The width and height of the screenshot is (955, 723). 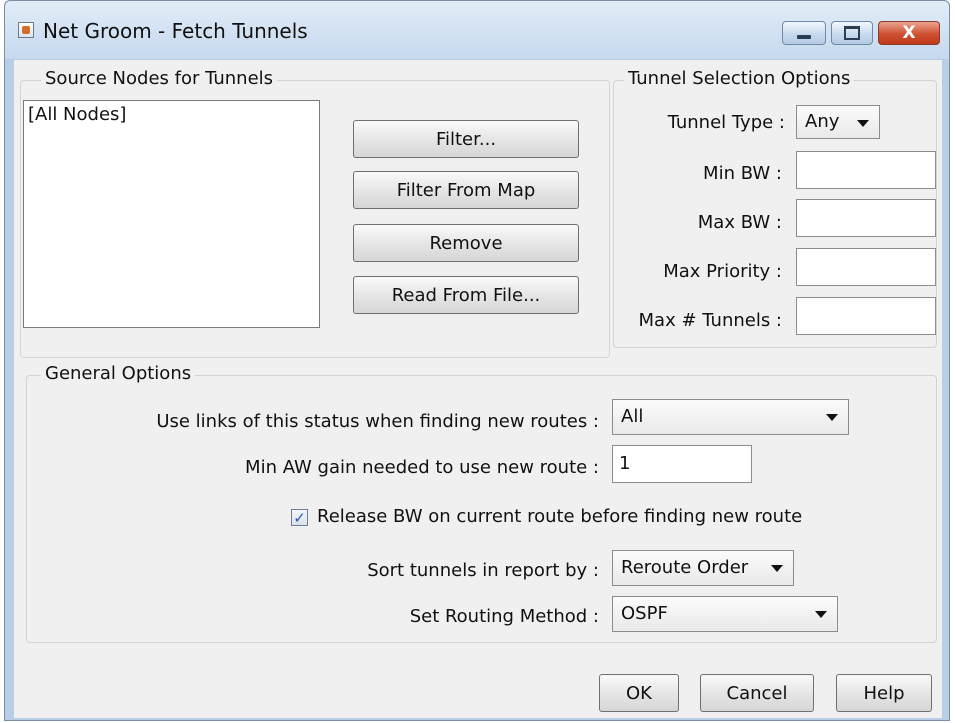 I want to click on source-nodes-title: Source Nodes for Tunnels, so click(x=159, y=78).